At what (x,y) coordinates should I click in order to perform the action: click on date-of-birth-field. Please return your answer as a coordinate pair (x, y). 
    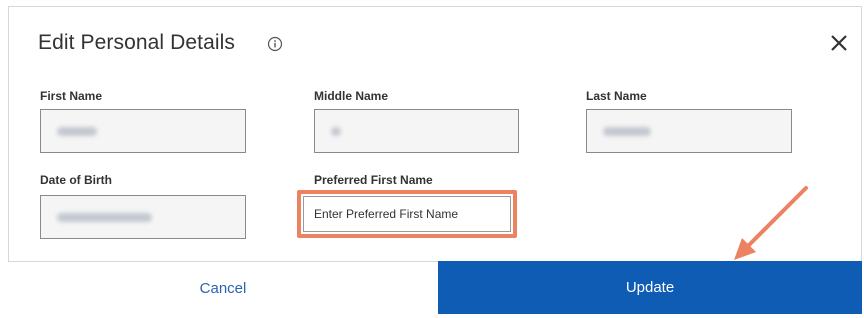
    Looking at the image, I should click on (143, 217).